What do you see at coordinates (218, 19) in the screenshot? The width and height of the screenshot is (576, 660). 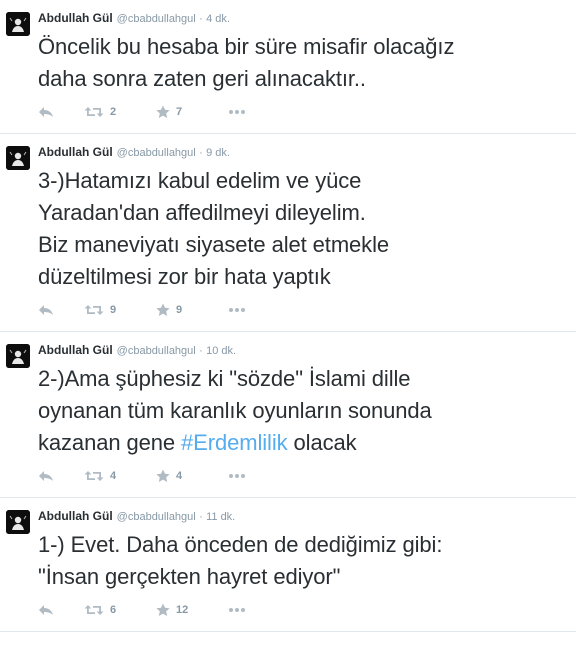 I see `timestamp: 4 dk.` at bounding box center [218, 19].